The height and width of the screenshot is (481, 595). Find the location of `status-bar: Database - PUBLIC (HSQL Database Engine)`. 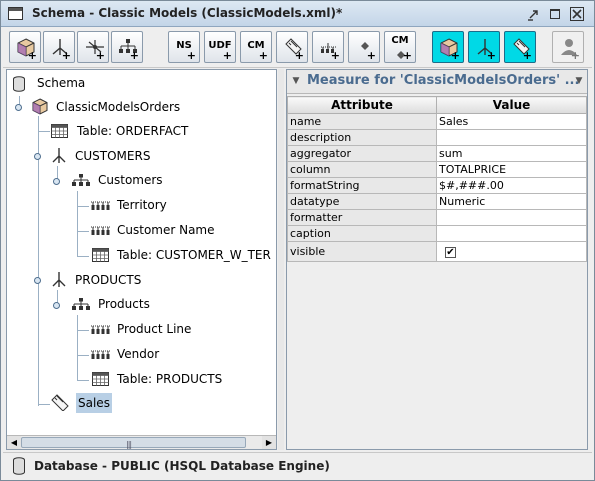

status-bar: Database - PUBLIC (HSQL Database Engine) is located at coordinates (297, 465).